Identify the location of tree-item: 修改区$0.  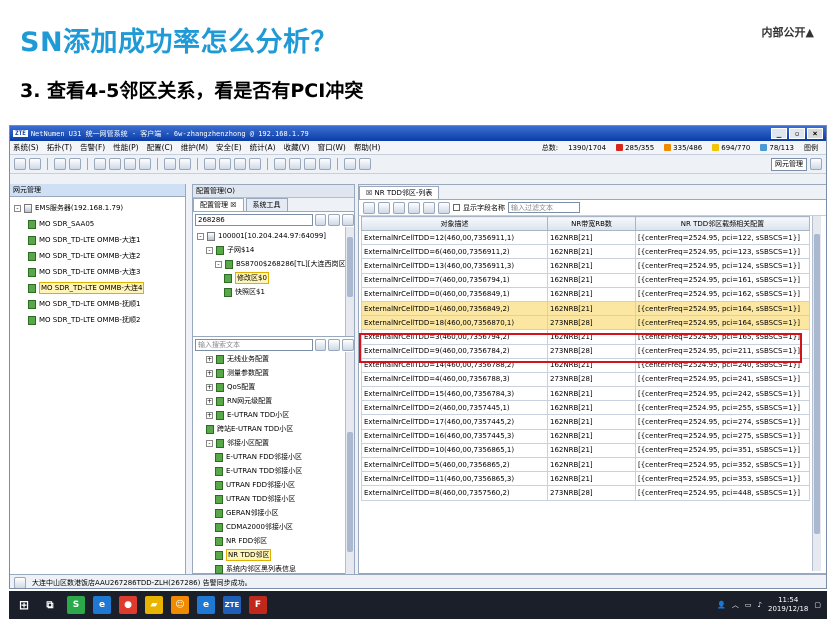
(273, 278).